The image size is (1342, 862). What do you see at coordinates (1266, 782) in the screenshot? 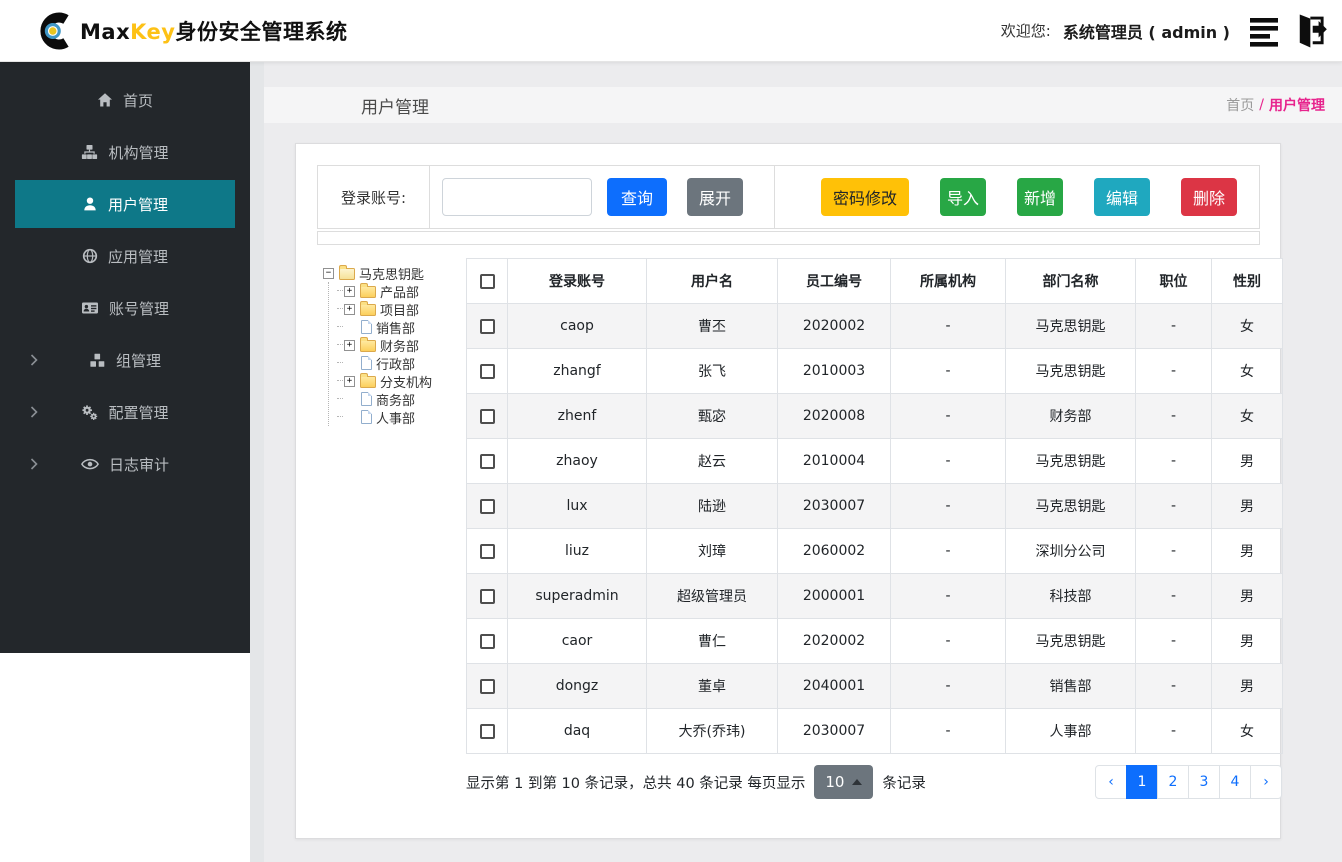
I see `next-page-button: ›` at bounding box center [1266, 782].